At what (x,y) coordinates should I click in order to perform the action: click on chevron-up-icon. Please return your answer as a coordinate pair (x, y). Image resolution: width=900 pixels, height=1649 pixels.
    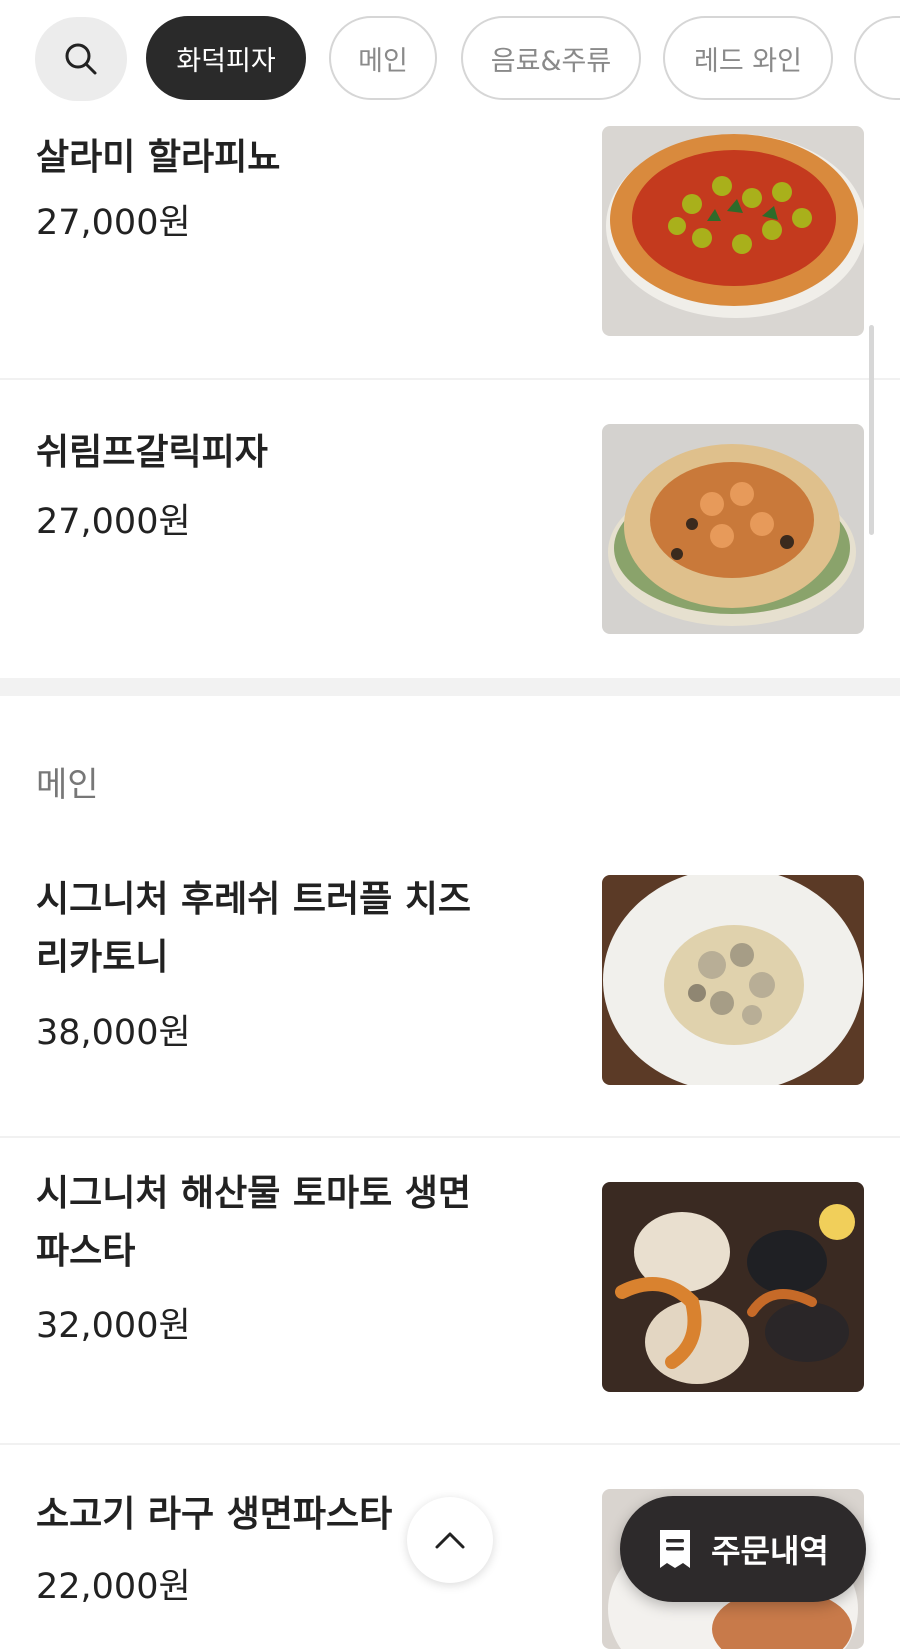
    Looking at the image, I should click on (450, 1540).